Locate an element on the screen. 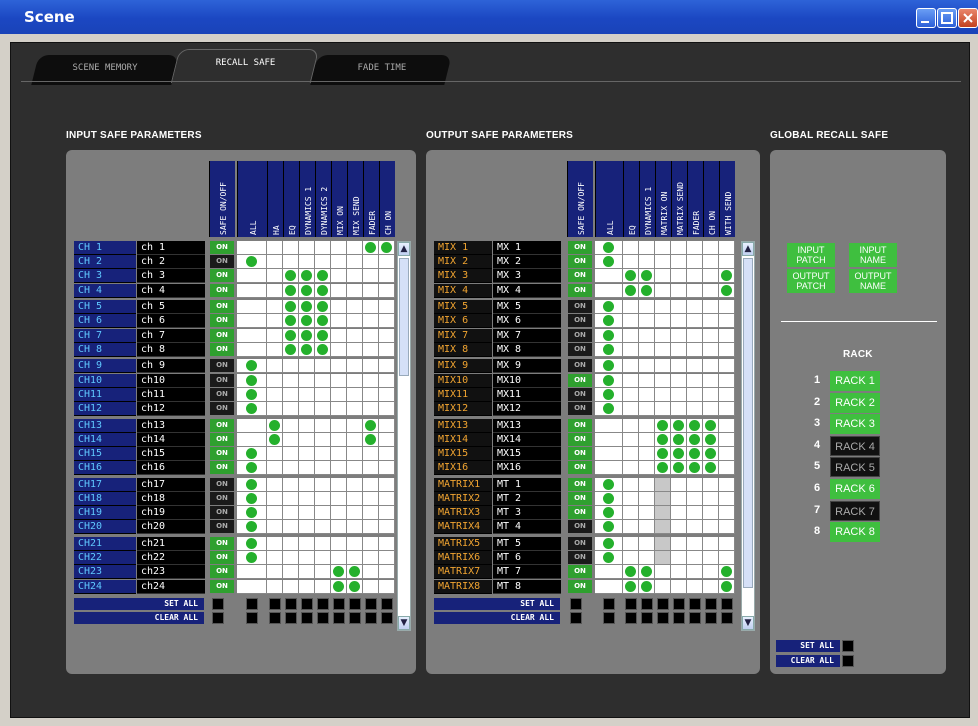  input-row-label: CH20 is located at coordinates (105, 527).